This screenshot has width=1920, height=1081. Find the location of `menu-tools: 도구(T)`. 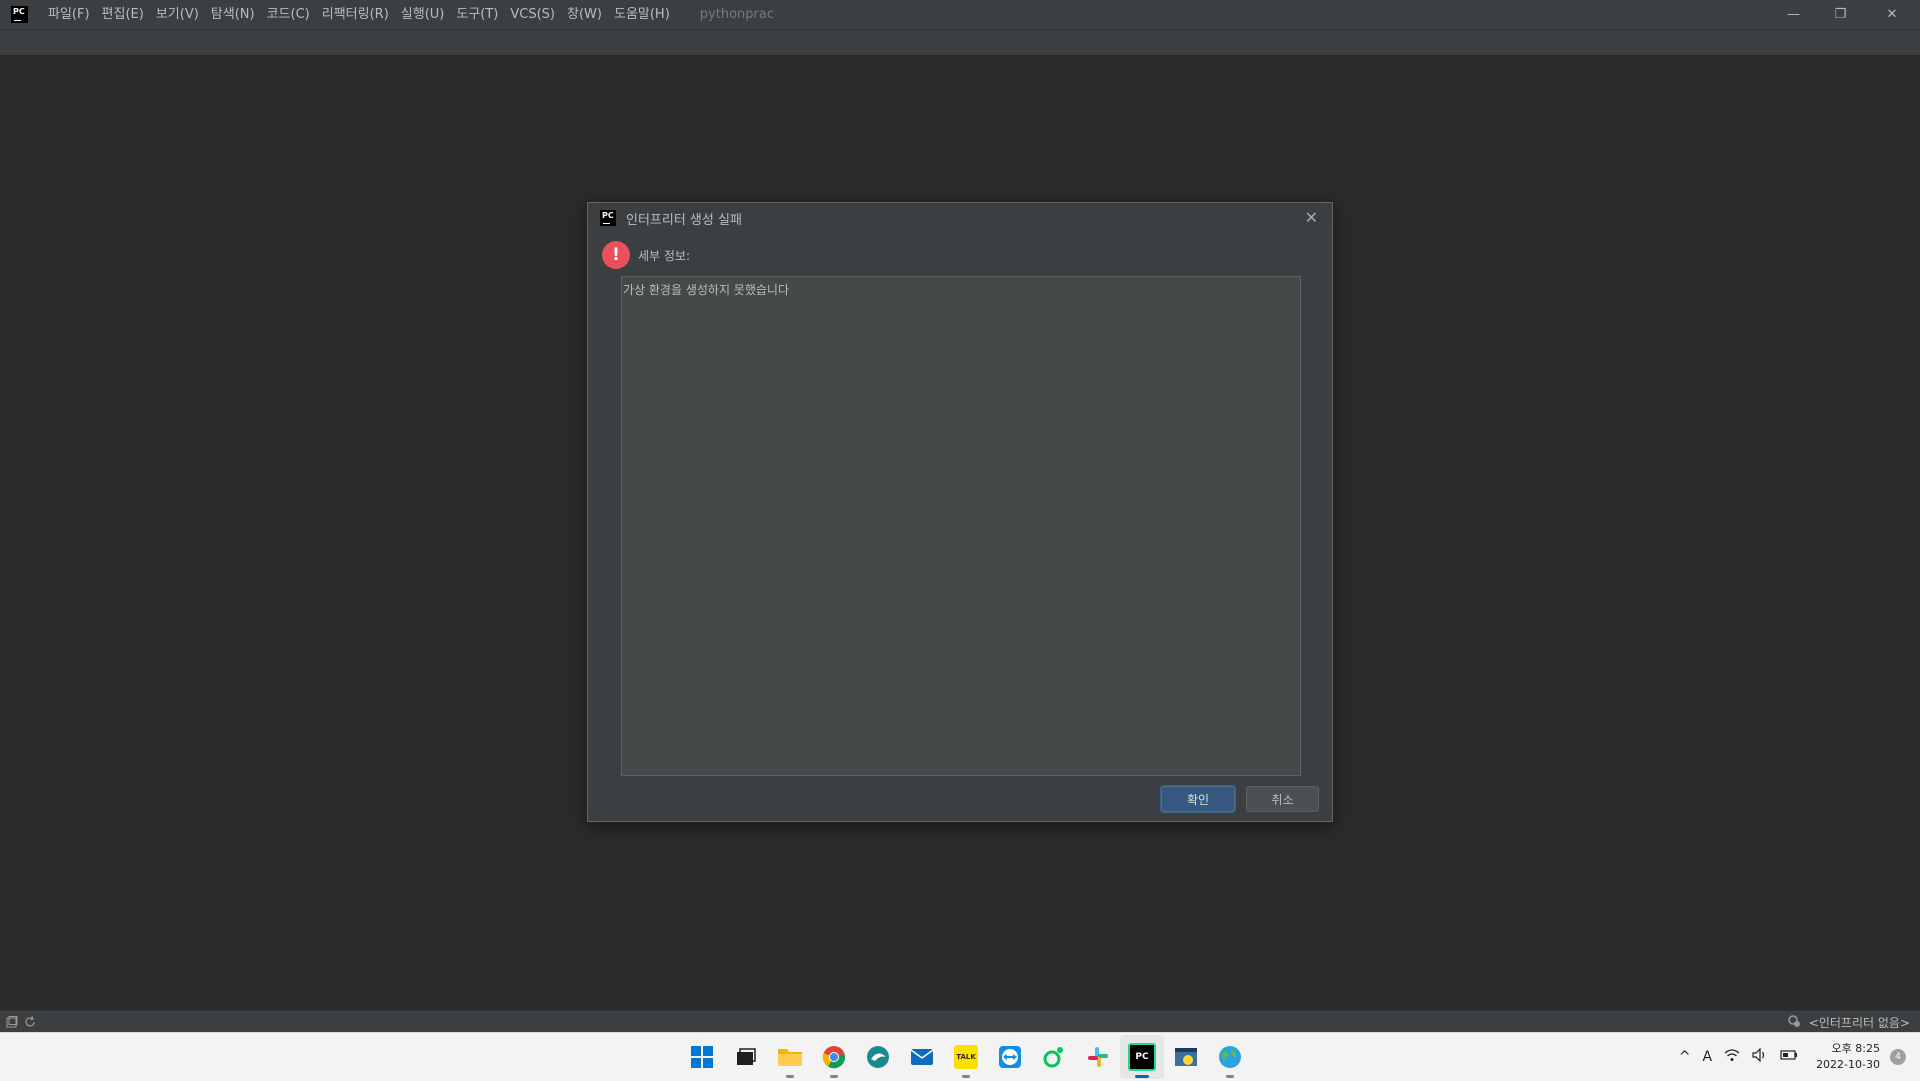

menu-tools: 도구(T) is located at coordinates (477, 14).